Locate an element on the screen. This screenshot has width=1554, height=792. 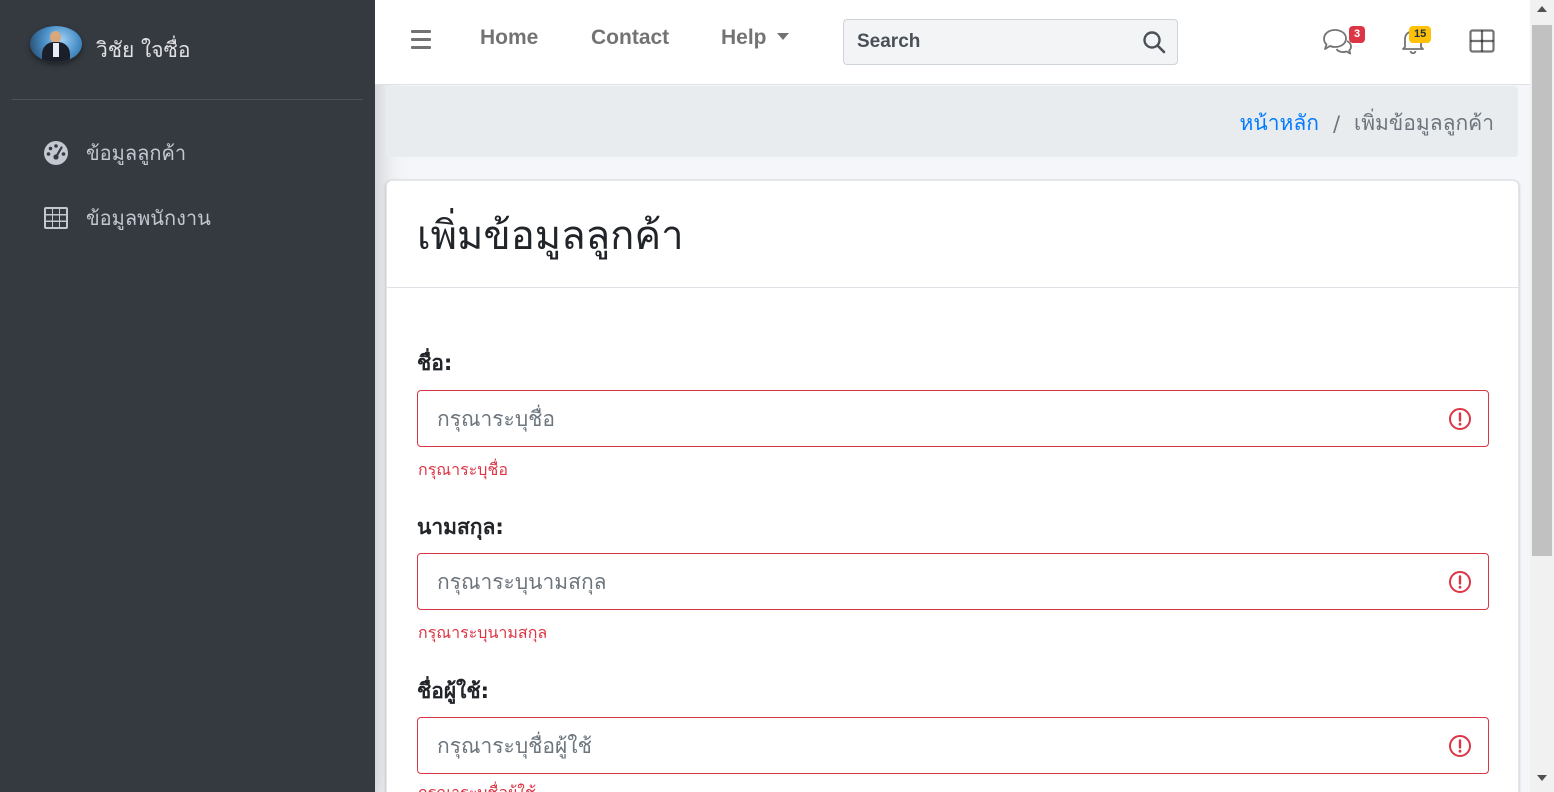
comments-icon is located at coordinates (1337, 44).